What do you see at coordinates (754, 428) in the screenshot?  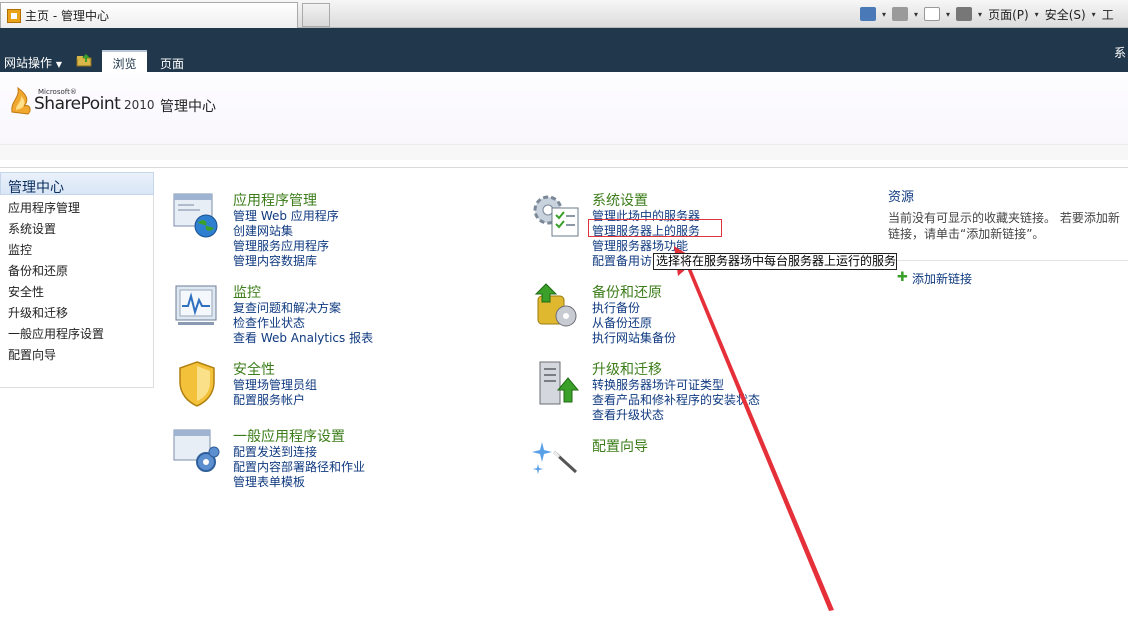 I see `annotation-arrow-icon` at bounding box center [754, 428].